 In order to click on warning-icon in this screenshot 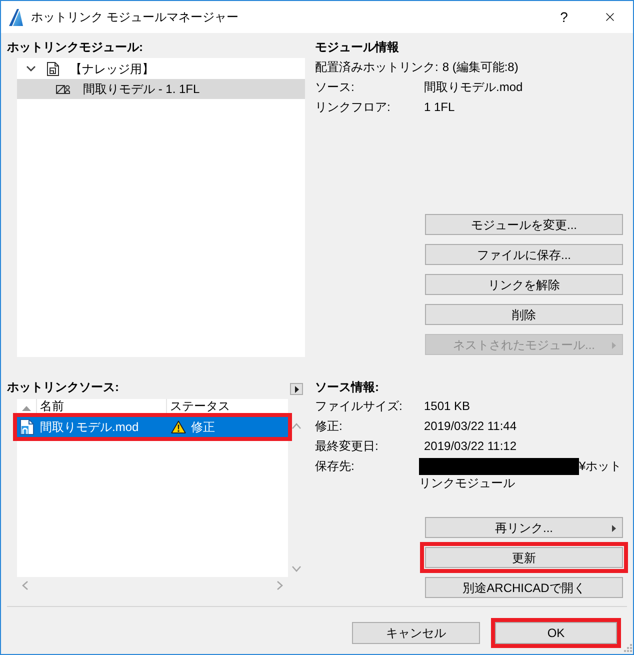, I will do `click(178, 427)`.